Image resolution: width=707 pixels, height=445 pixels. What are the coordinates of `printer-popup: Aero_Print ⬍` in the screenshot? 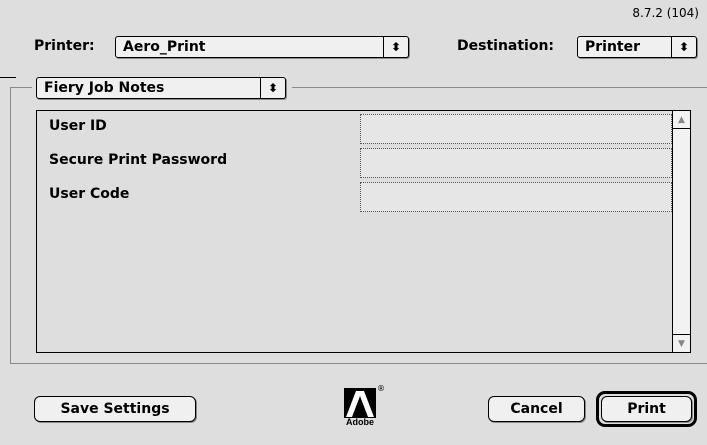 It's located at (262, 47).